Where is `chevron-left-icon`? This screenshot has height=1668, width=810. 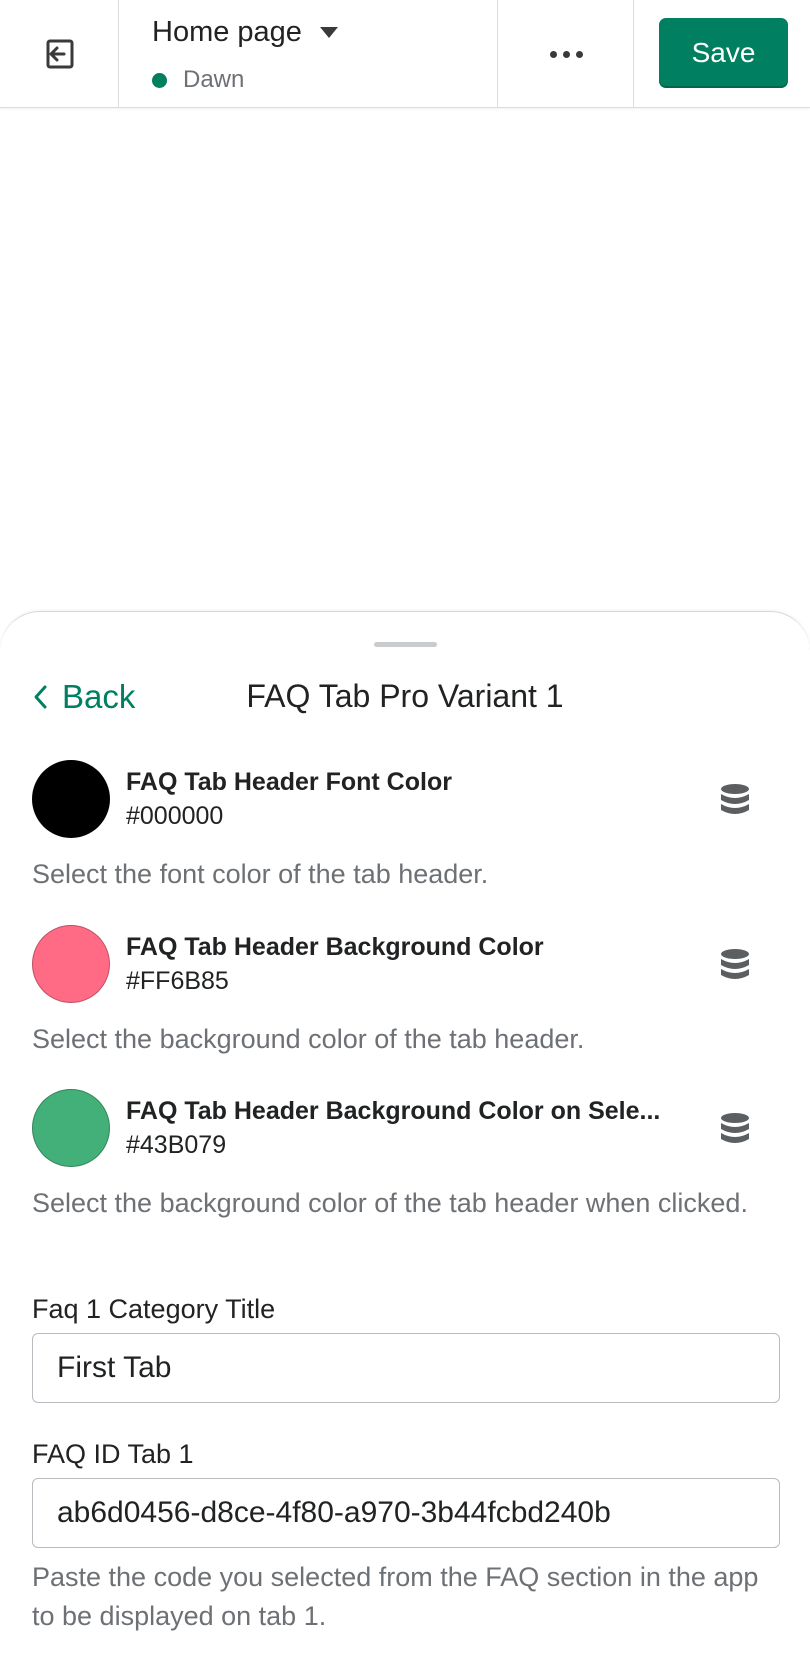 chevron-left-icon is located at coordinates (40, 697).